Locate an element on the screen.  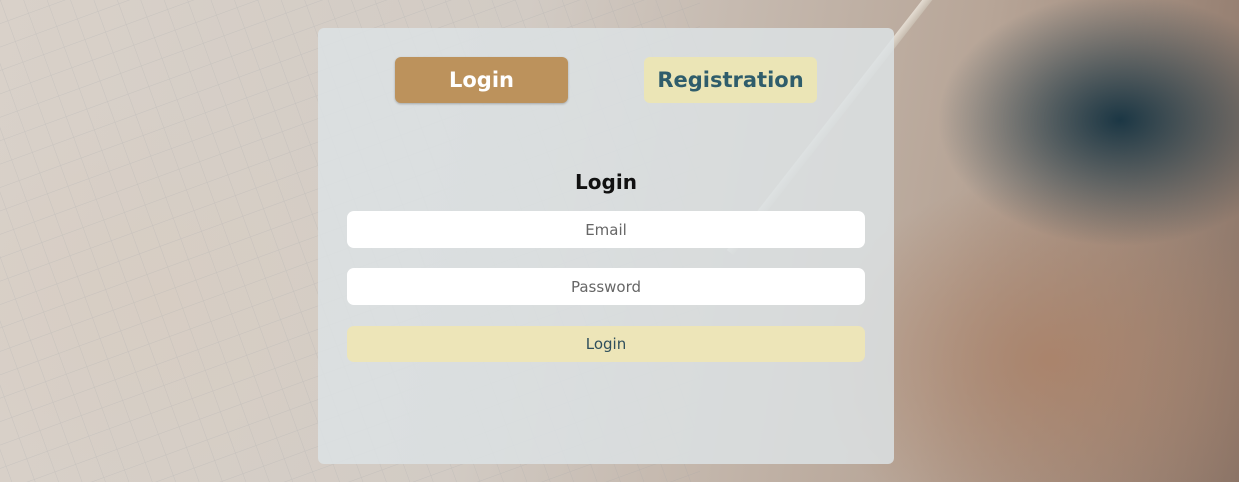
tab-registration: Registration is located at coordinates (730, 80).